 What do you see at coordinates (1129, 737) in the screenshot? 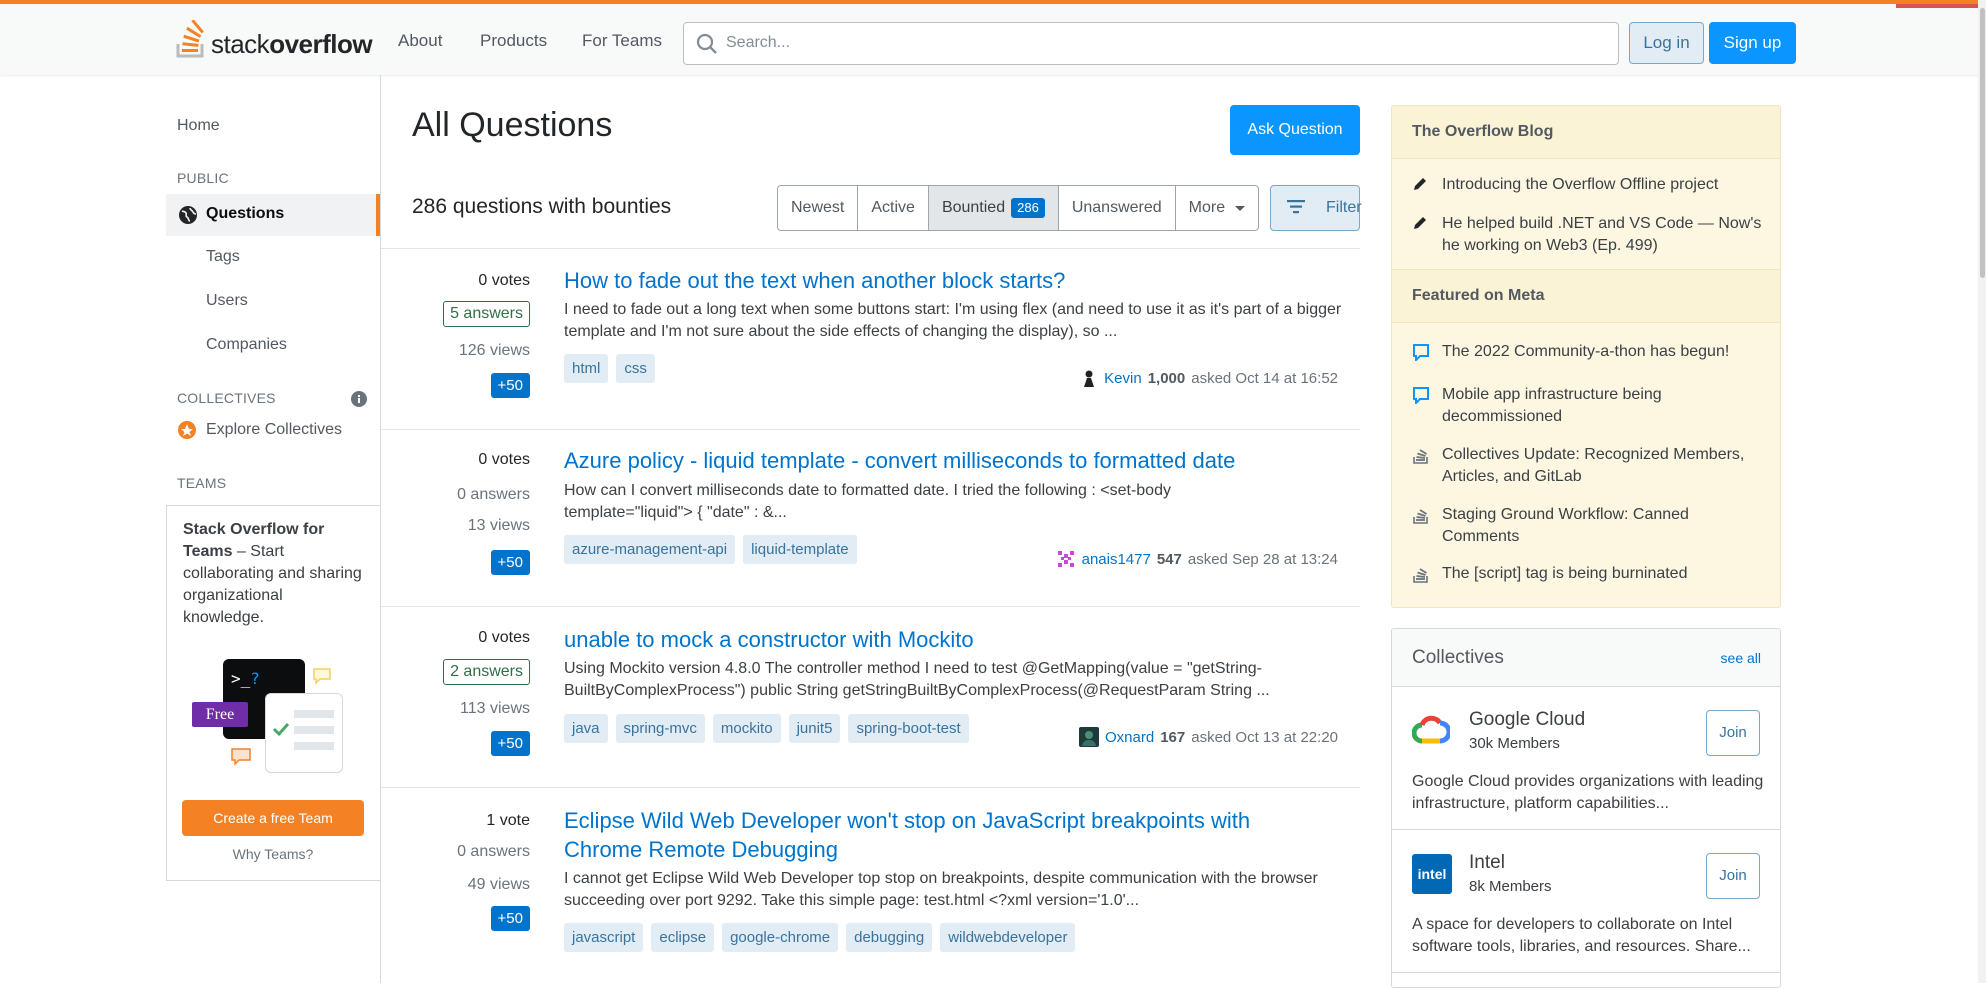
I see `user-link: Oxnard` at bounding box center [1129, 737].